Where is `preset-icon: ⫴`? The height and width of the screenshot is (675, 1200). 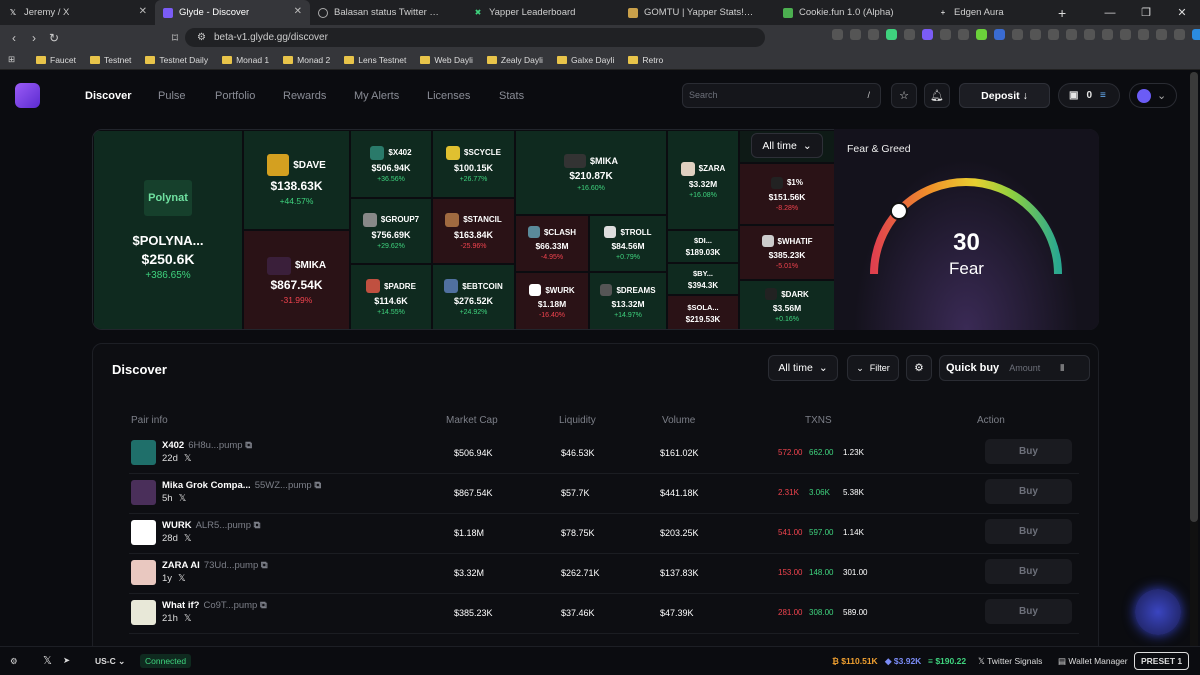
preset-icon: ⫴ is located at coordinates (1062, 368).